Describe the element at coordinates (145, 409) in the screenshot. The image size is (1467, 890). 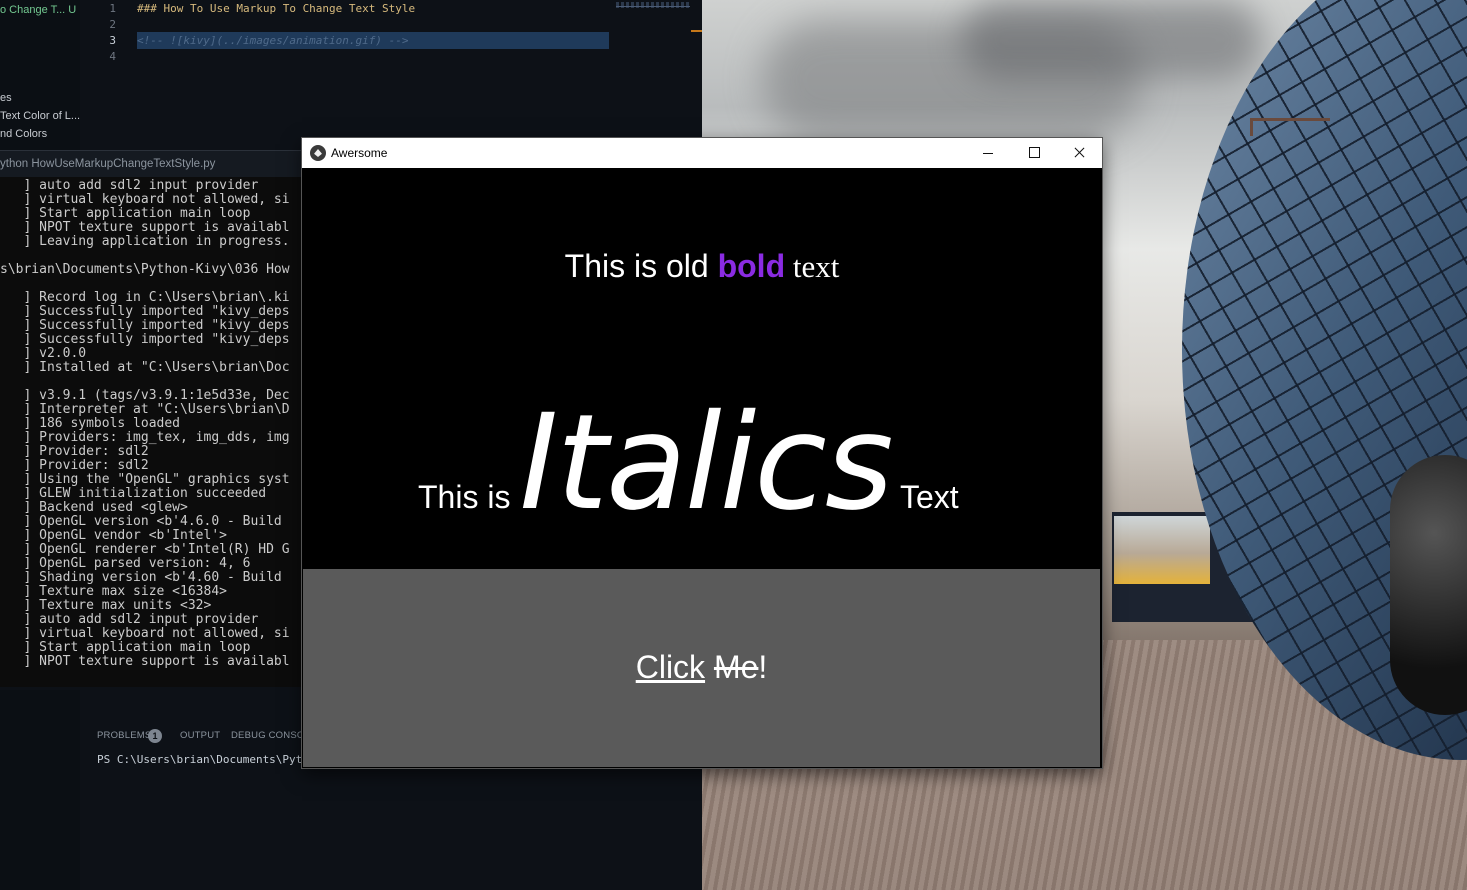
I see `terminal-line: ] Interpreter at "C:\Users\brian\D` at that location.